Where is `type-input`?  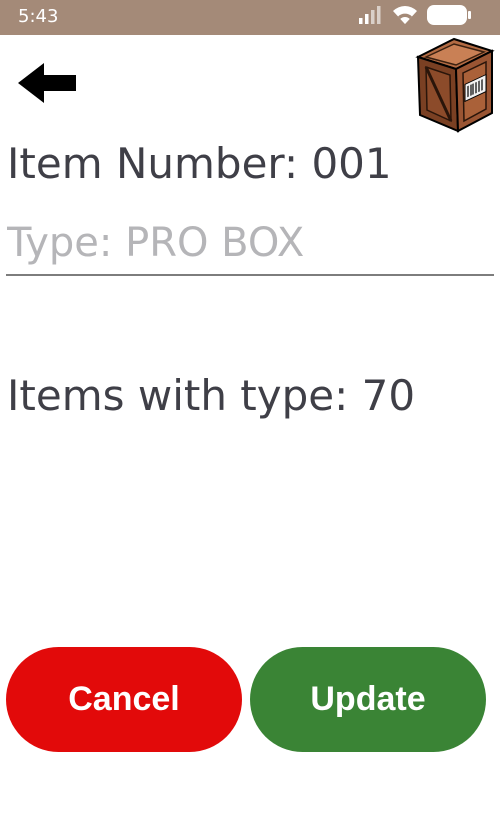
type-input is located at coordinates (250, 244).